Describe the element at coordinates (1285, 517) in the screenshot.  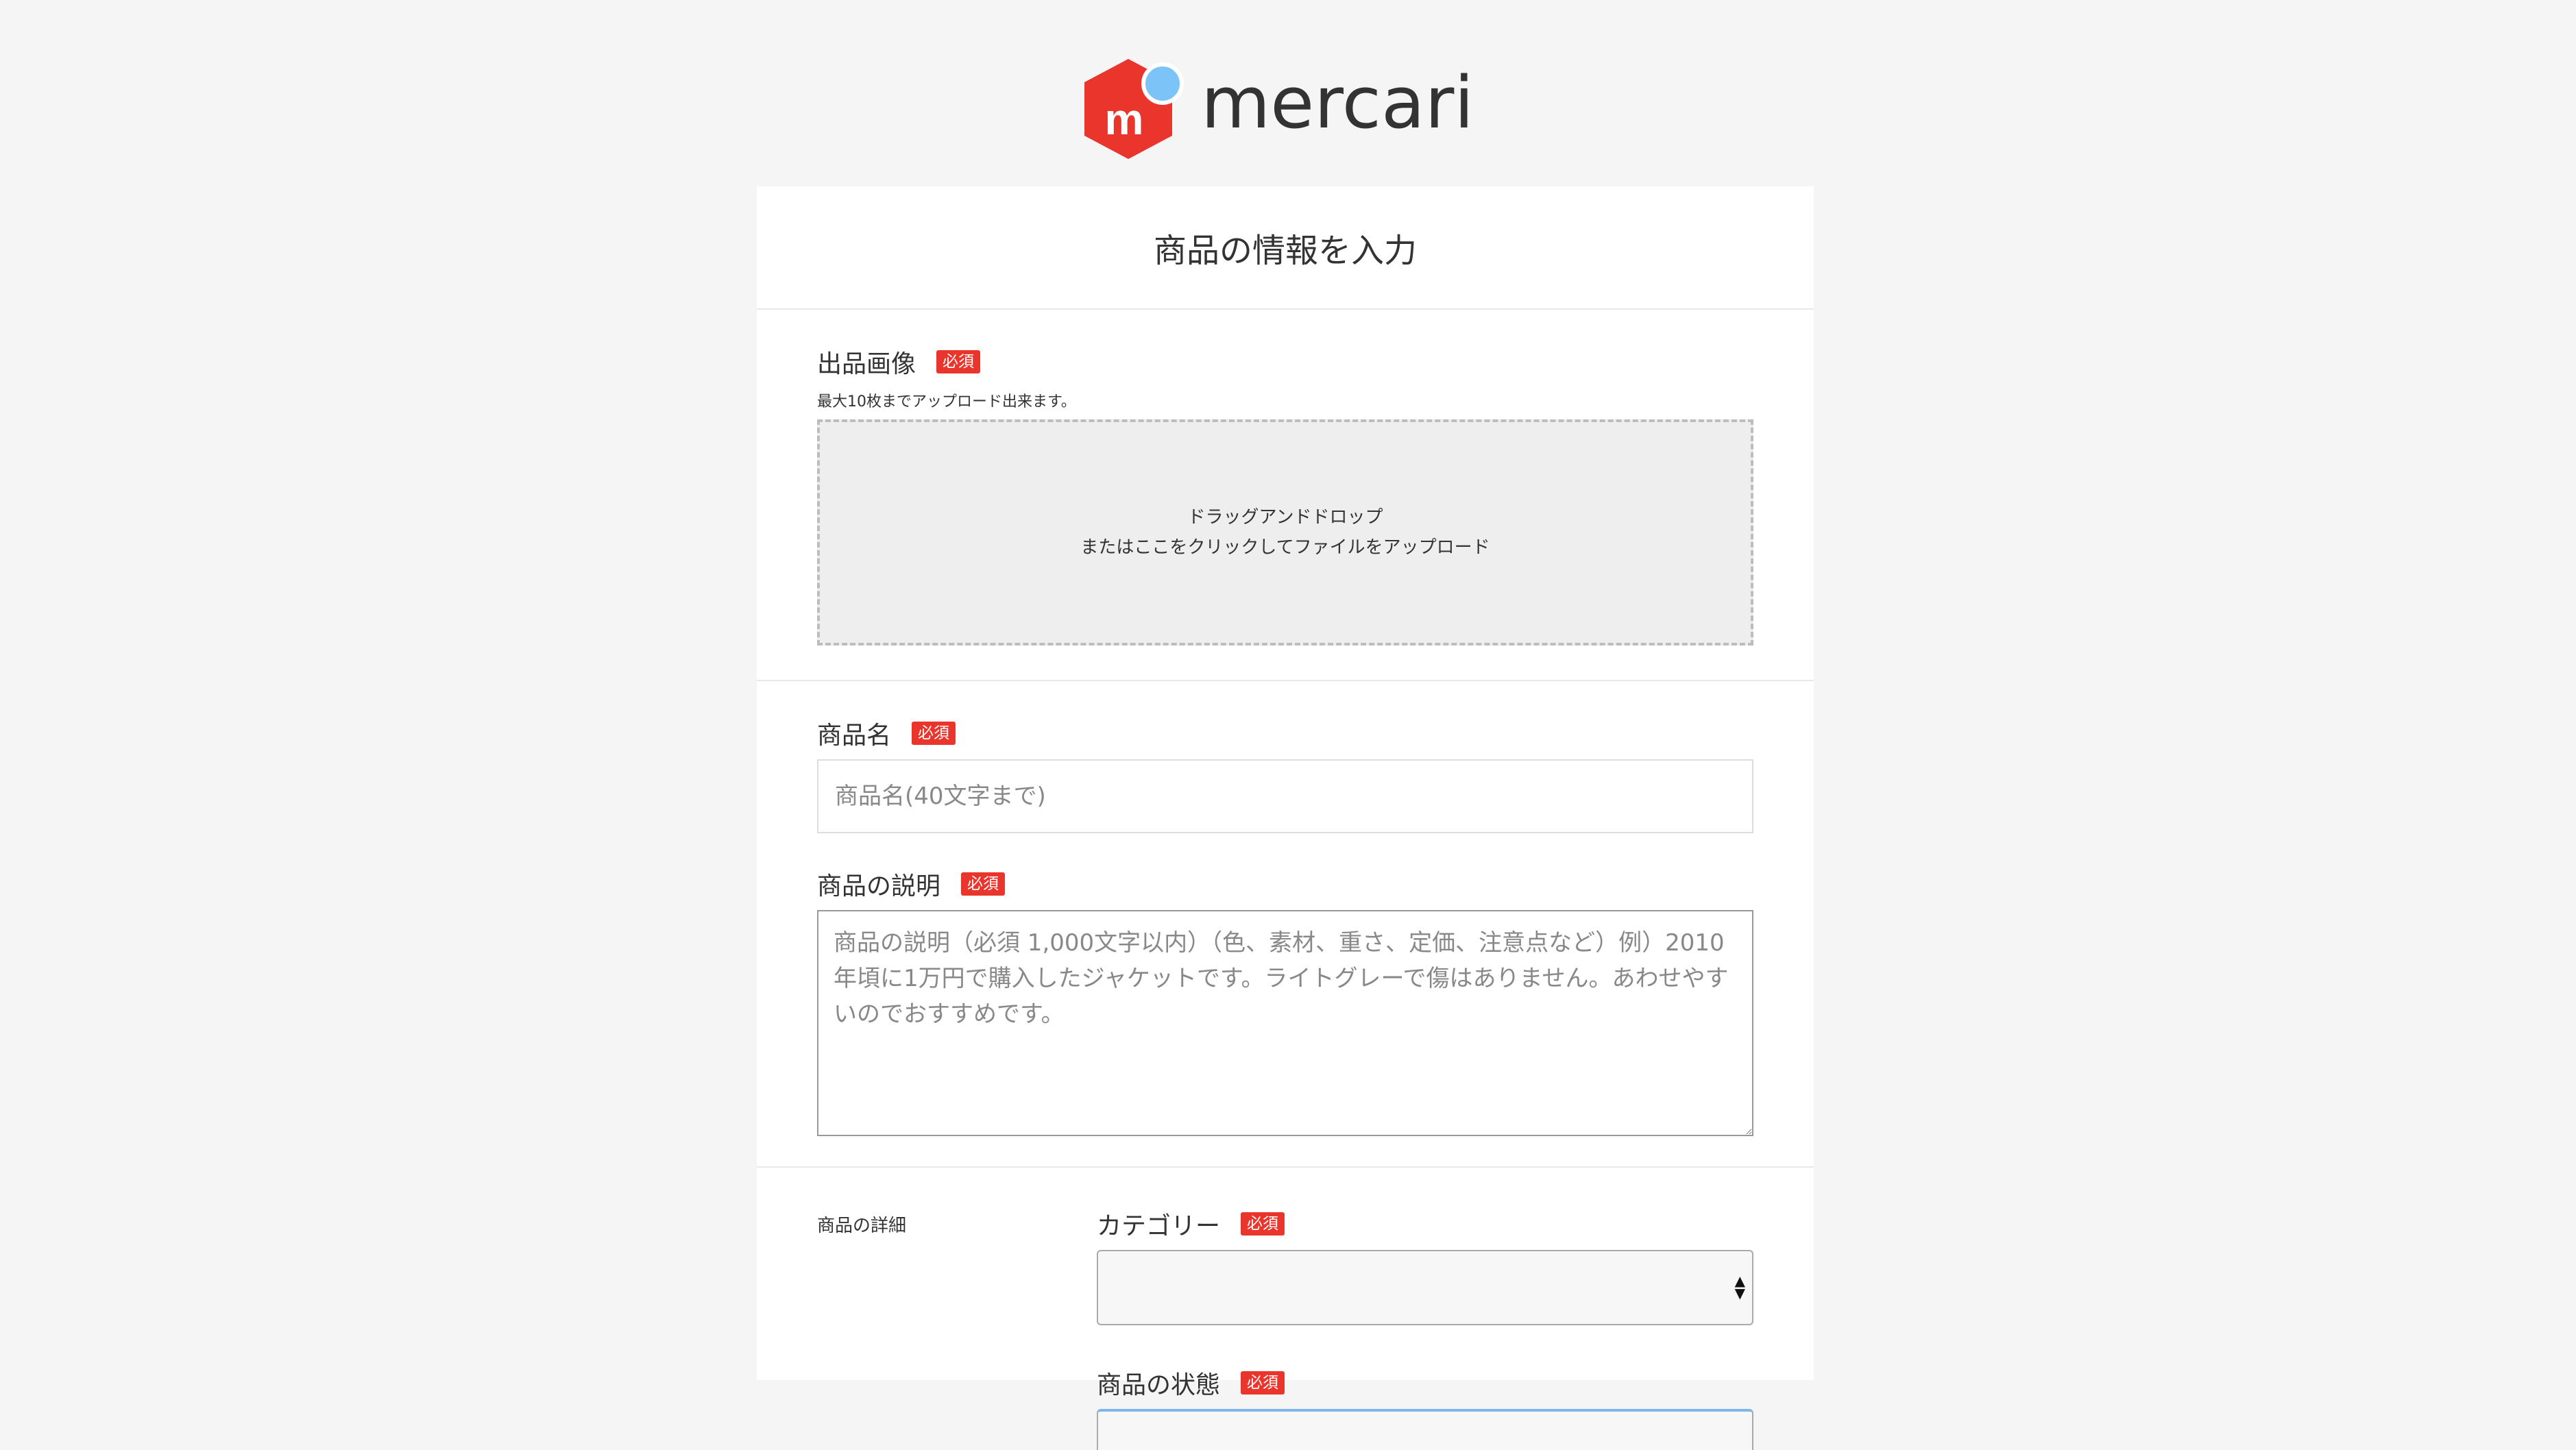
I see `dropzone-line-1: ドラッグアンドドロップ` at that location.